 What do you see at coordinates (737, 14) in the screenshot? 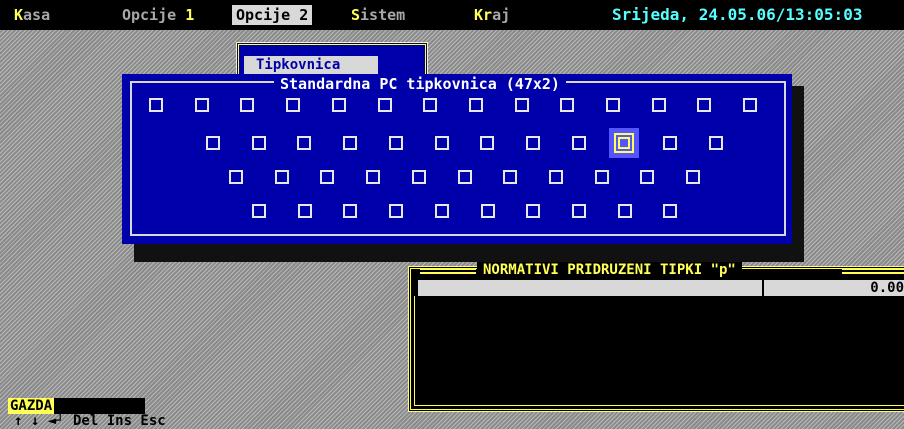
I see `datetime-display: Srijeda, 24.05.06/13:05:03` at bounding box center [737, 14].